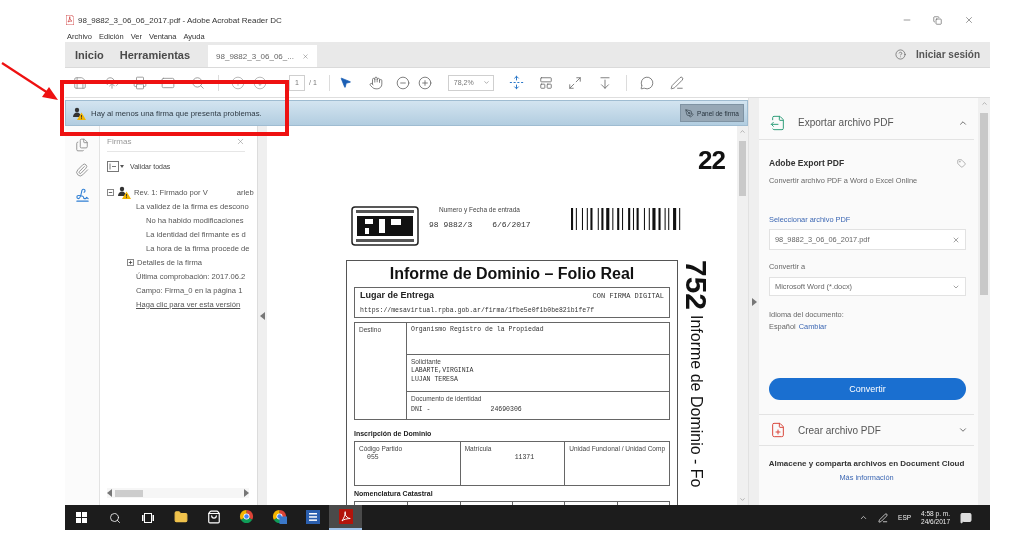 Image resolution: width=1010 pixels, height=545 pixels. Describe the element at coordinates (238, 82) in the screenshot. I see `previous-page-icon` at that location.